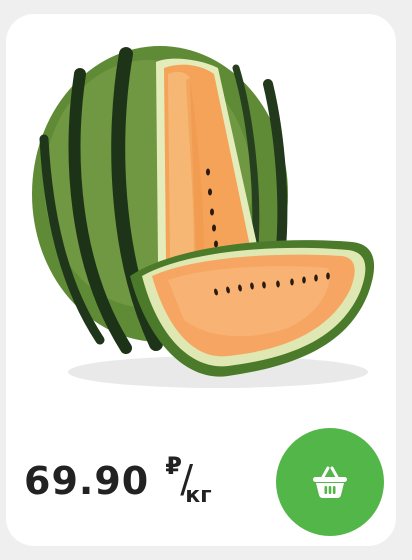  I want to click on basket-icon, so click(330, 482).